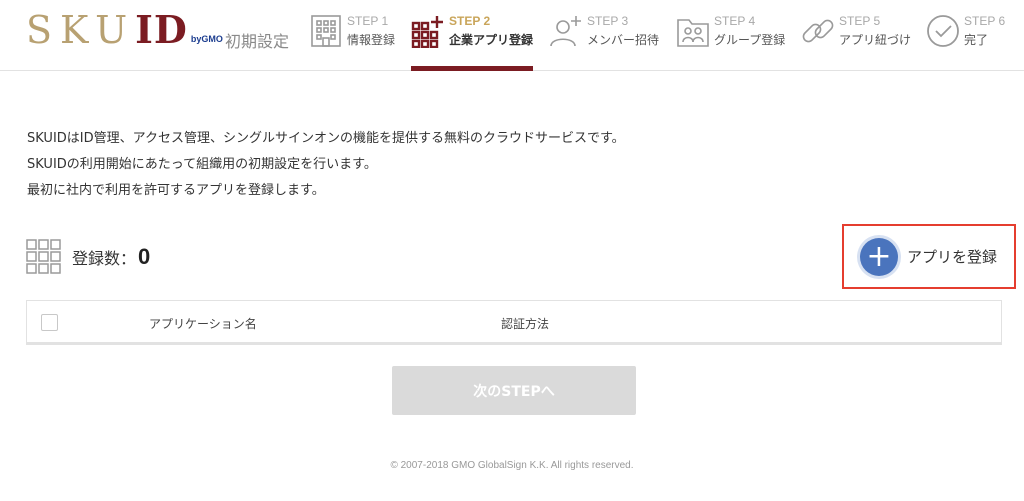 The width and height of the screenshot is (1024, 501). Describe the element at coordinates (514, 390) in the screenshot. I see `next-step-button: 次のSTEPへ` at that location.